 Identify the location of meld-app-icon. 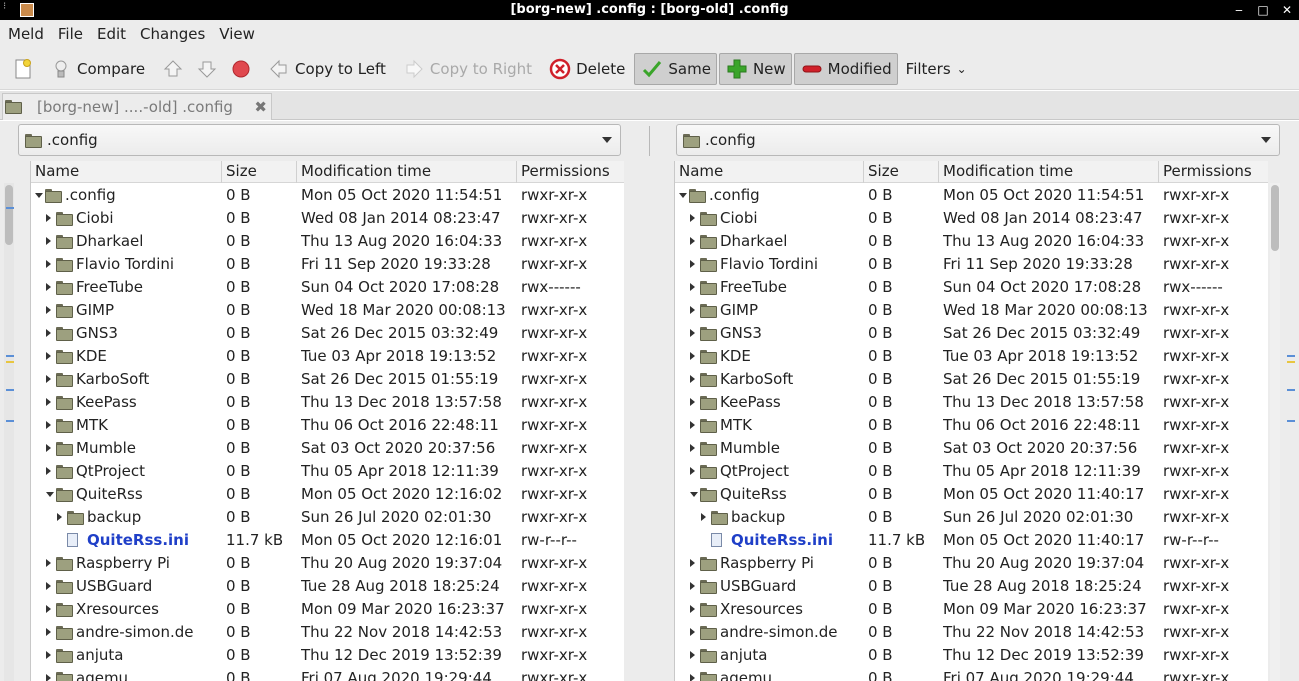
(27, 10).